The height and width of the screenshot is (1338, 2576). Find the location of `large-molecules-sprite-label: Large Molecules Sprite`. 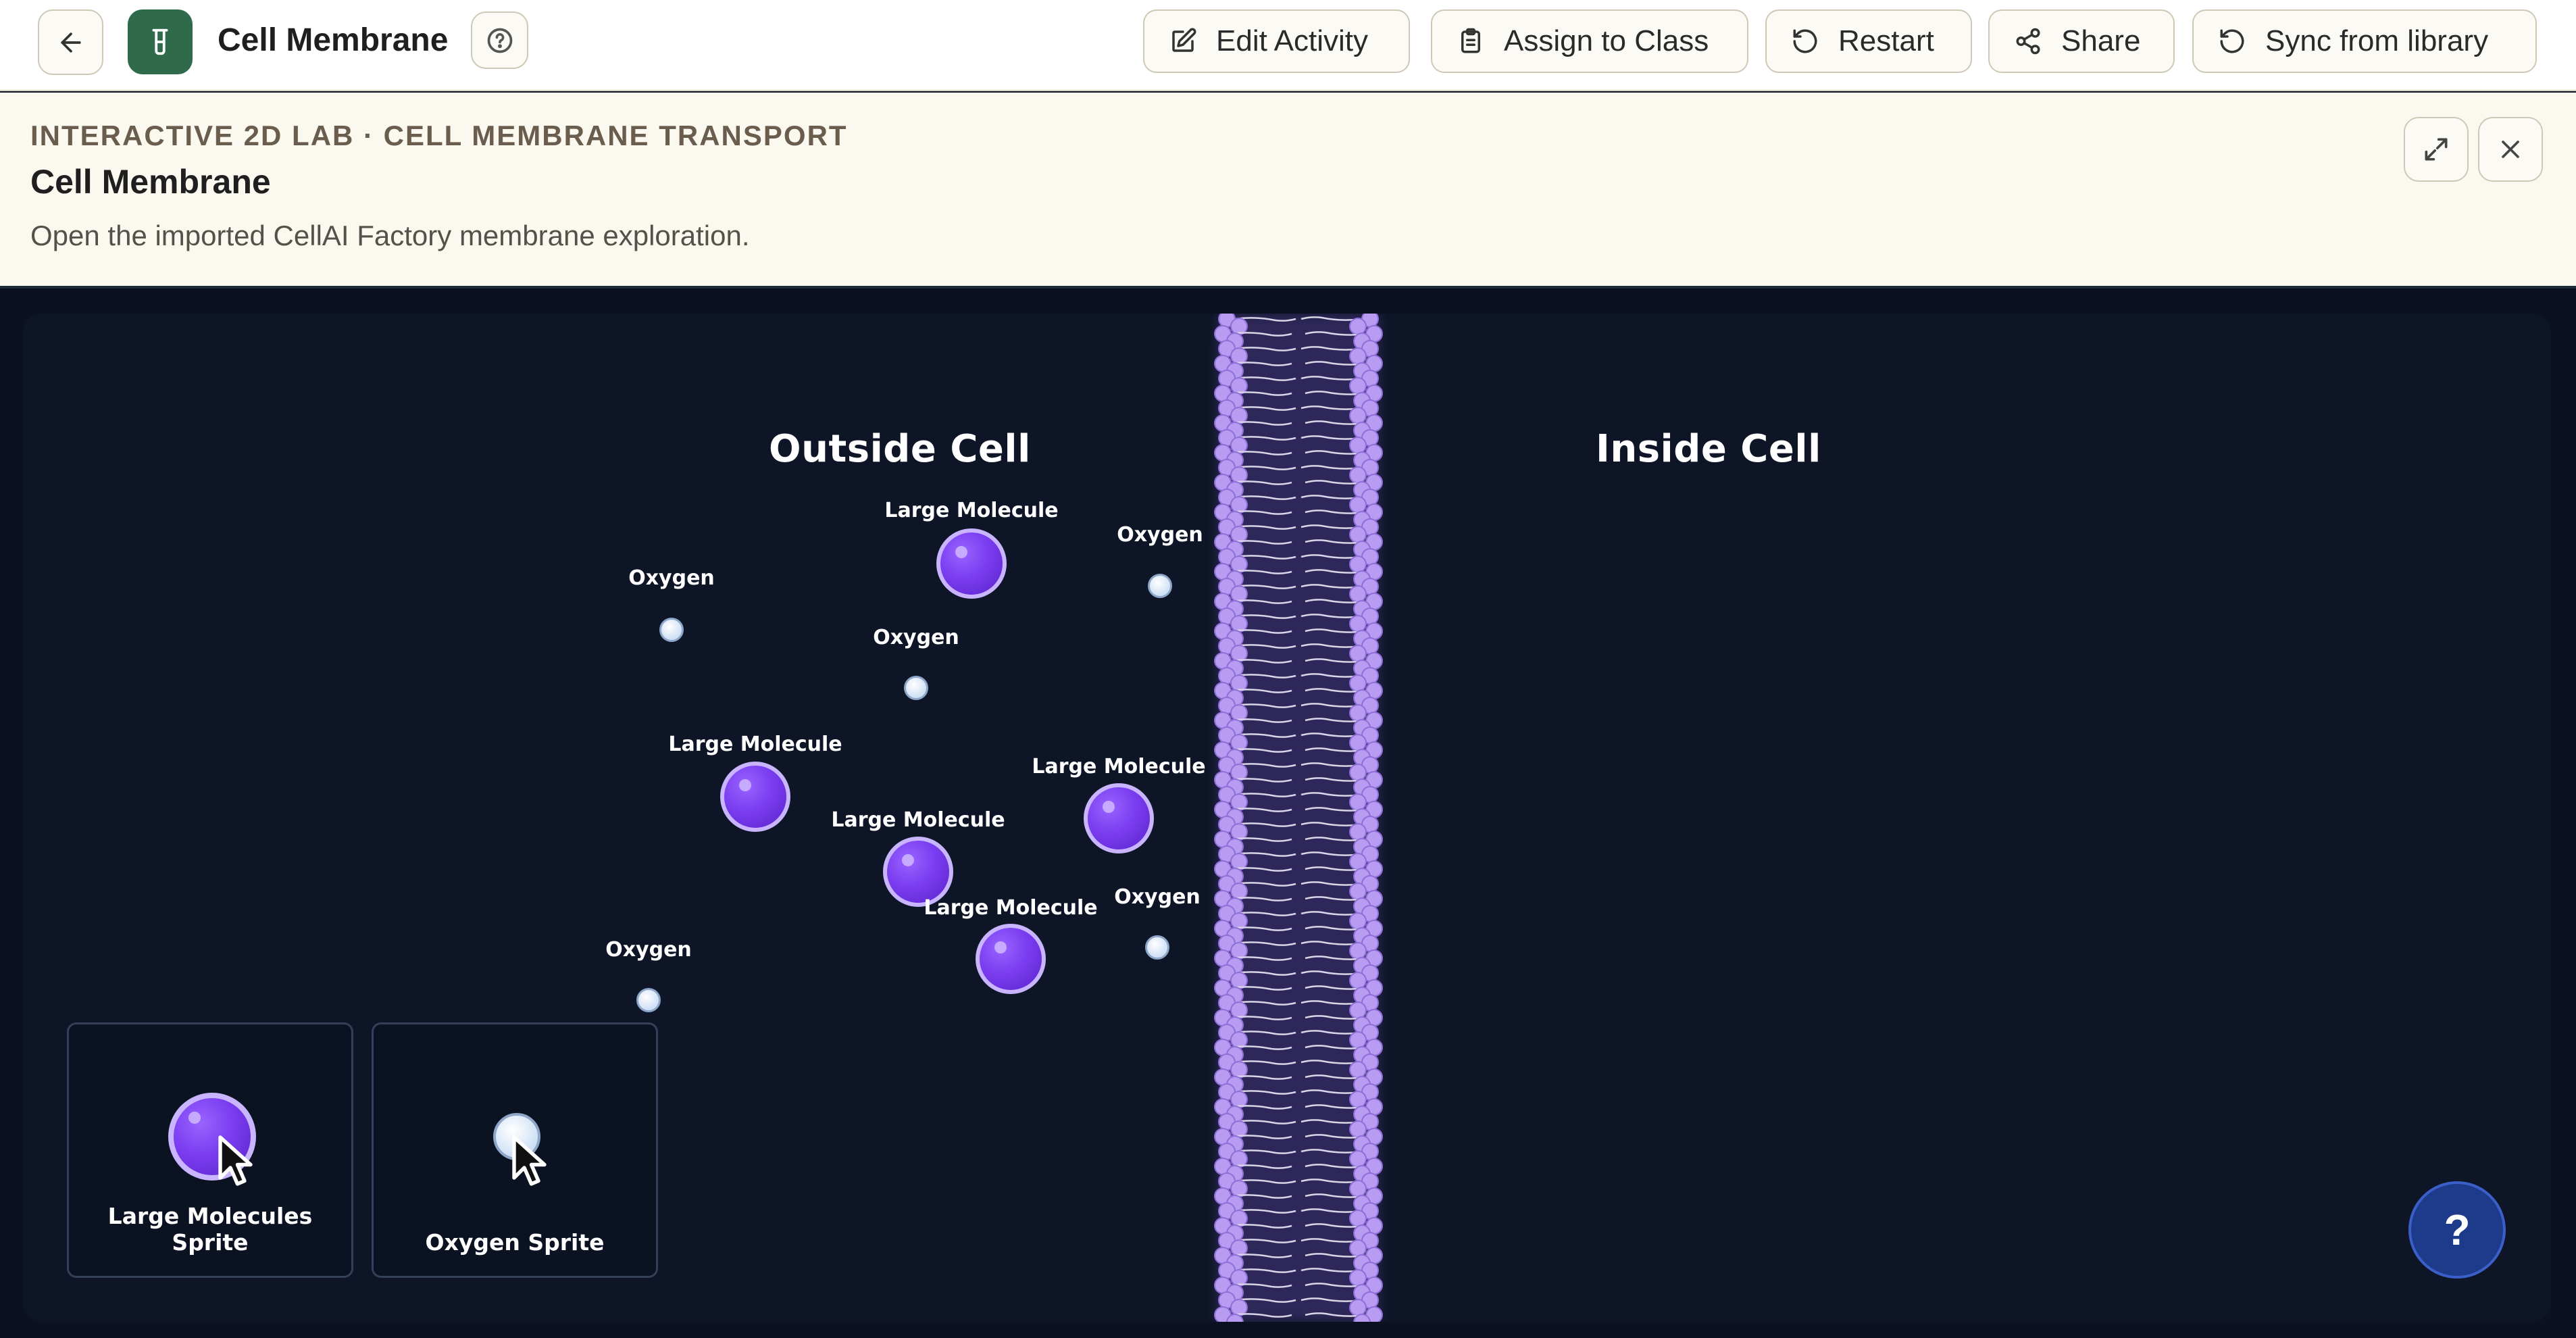

large-molecules-sprite-label: Large Molecules Sprite is located at coordinates (210, 1229).